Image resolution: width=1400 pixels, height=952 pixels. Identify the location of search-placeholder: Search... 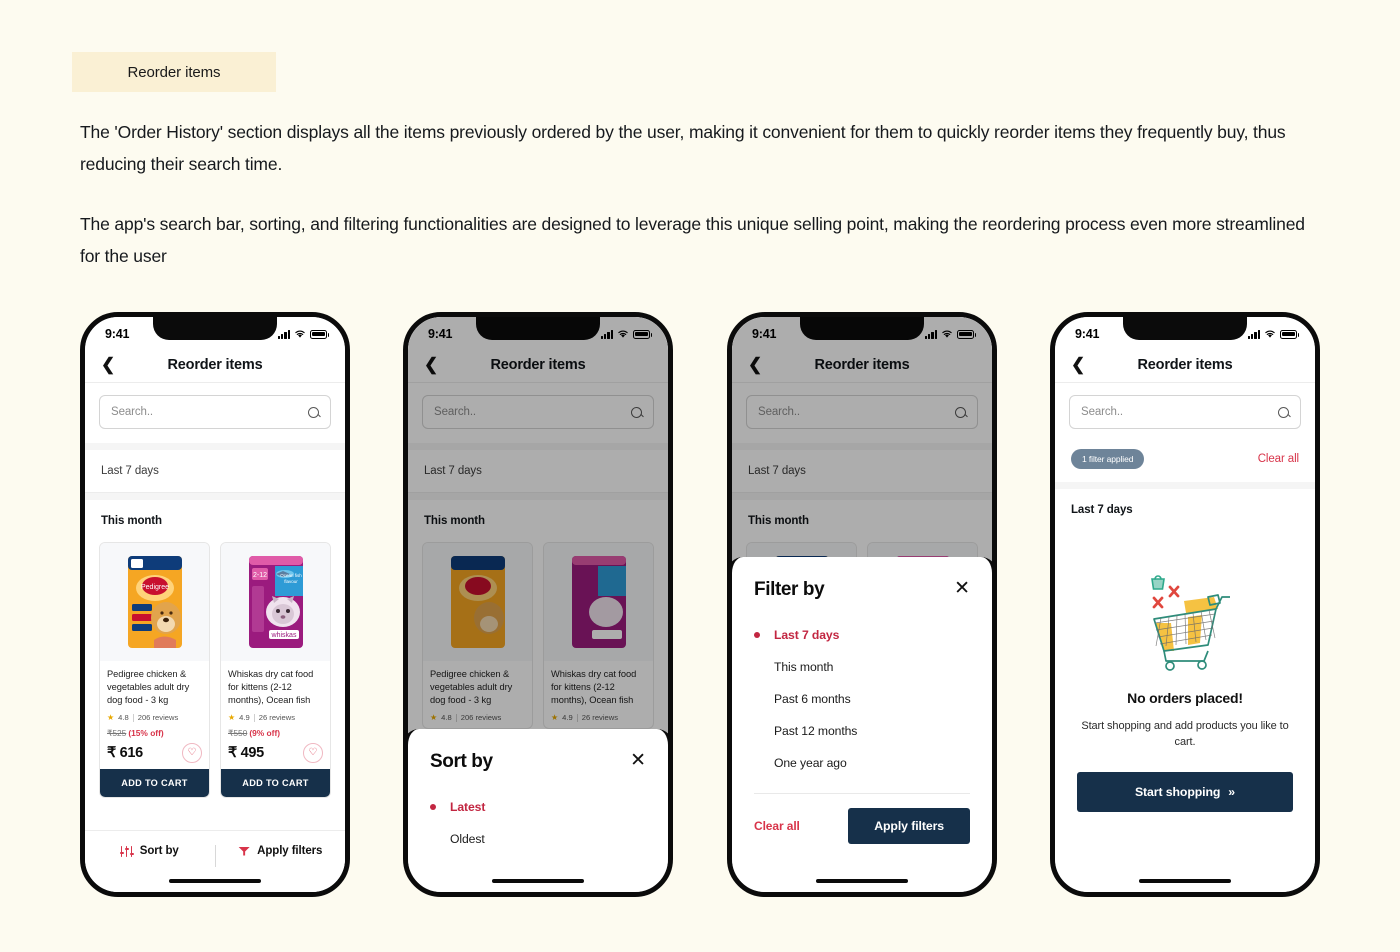
(1102, 412).